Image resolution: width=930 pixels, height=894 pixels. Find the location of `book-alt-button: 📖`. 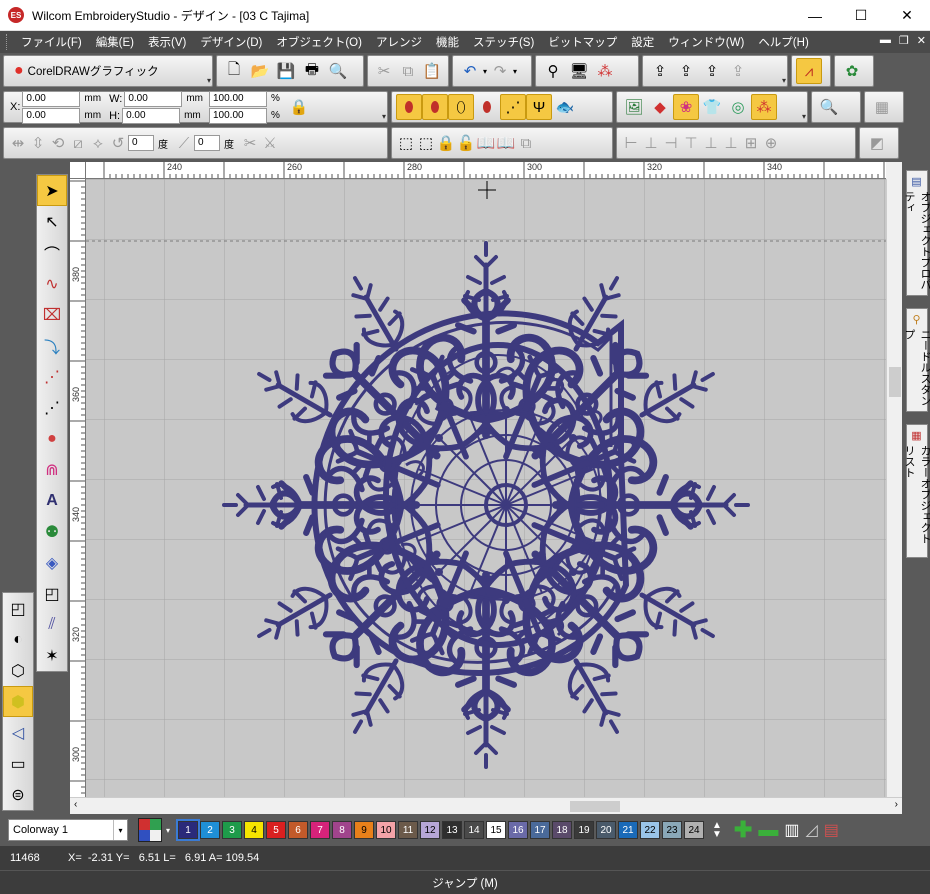

book-alt-button: 📖 is located at coordinates (506, 143).